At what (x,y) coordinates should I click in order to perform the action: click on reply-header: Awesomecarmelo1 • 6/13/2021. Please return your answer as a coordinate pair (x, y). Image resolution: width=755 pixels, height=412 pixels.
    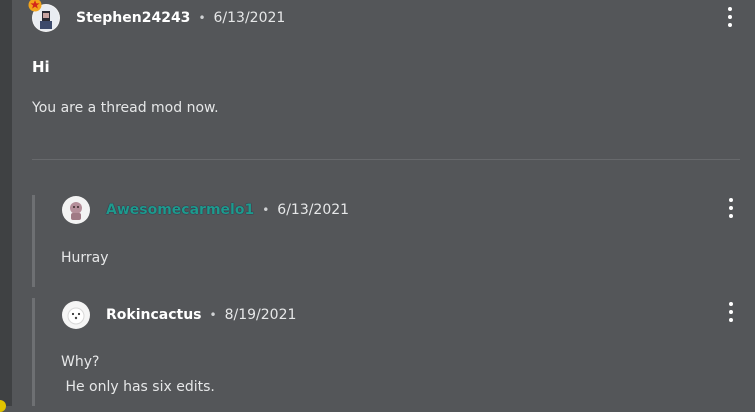
    Looking at the image, I should click on (205, 210).